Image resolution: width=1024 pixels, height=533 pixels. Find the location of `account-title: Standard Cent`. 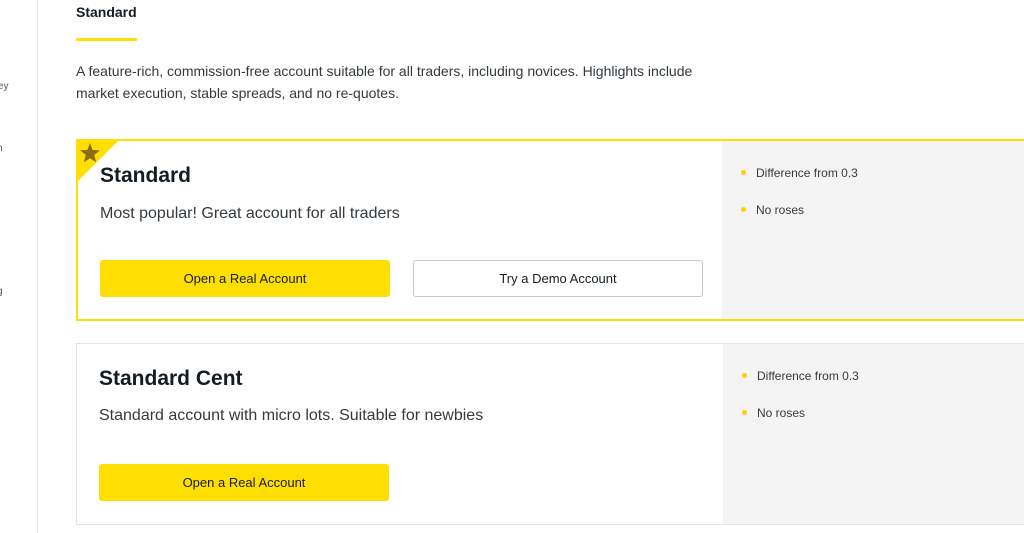

account-title: Standard Cent is located at coordinates (171, 378).